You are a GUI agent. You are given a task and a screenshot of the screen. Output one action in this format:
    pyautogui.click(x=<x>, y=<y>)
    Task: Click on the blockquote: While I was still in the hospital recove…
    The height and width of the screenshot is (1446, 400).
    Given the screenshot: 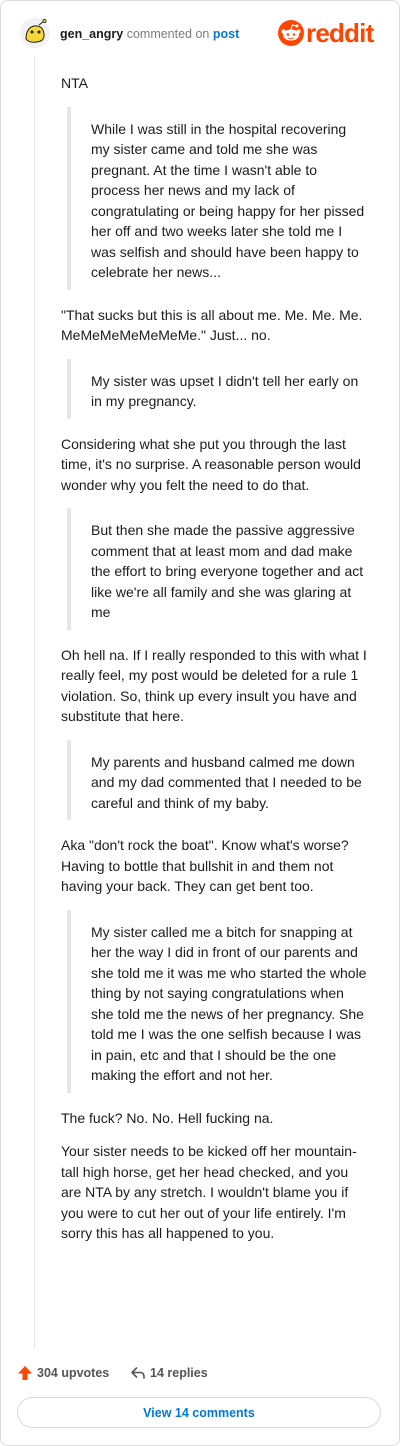 What is the action you would take?
    pyautogui.click(x=217, y=198)
    